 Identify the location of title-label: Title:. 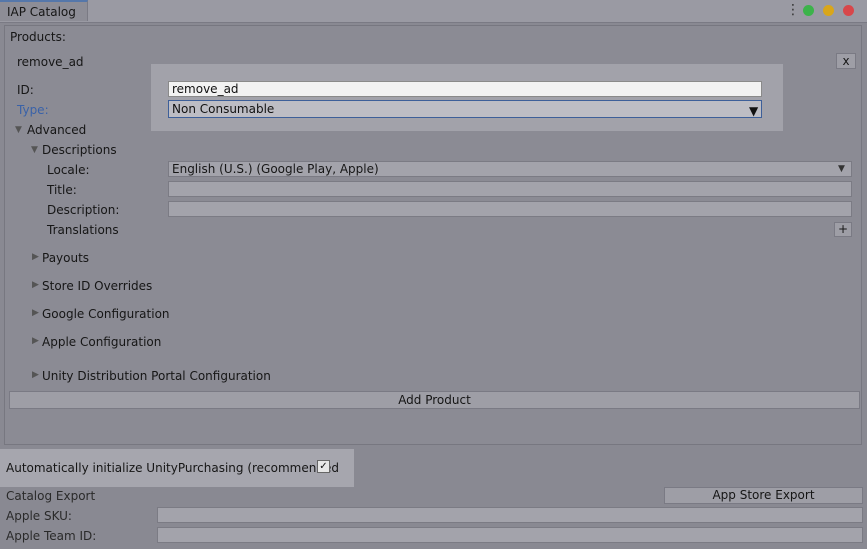
(62, 190).